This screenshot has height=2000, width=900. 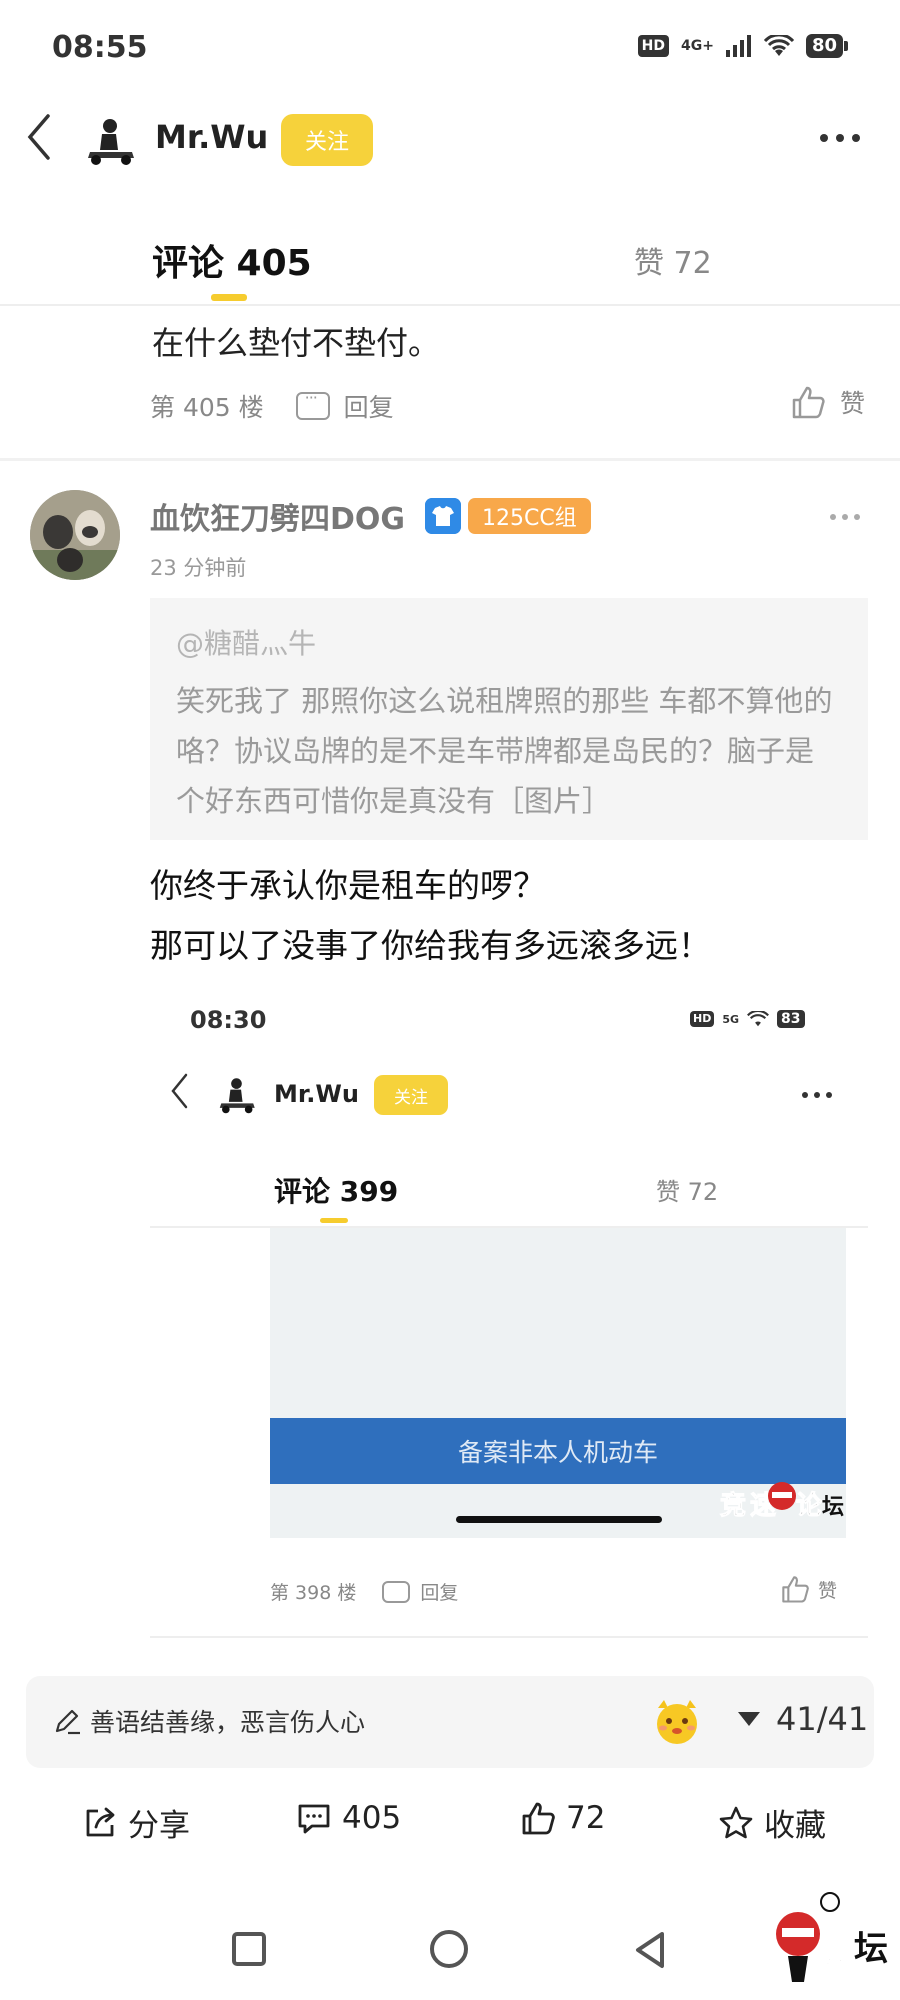 What do you see at coordinates (795, 1826) in the screenshot?
I see `favorite-label: 收藏` at bounding box center [795, 1826].